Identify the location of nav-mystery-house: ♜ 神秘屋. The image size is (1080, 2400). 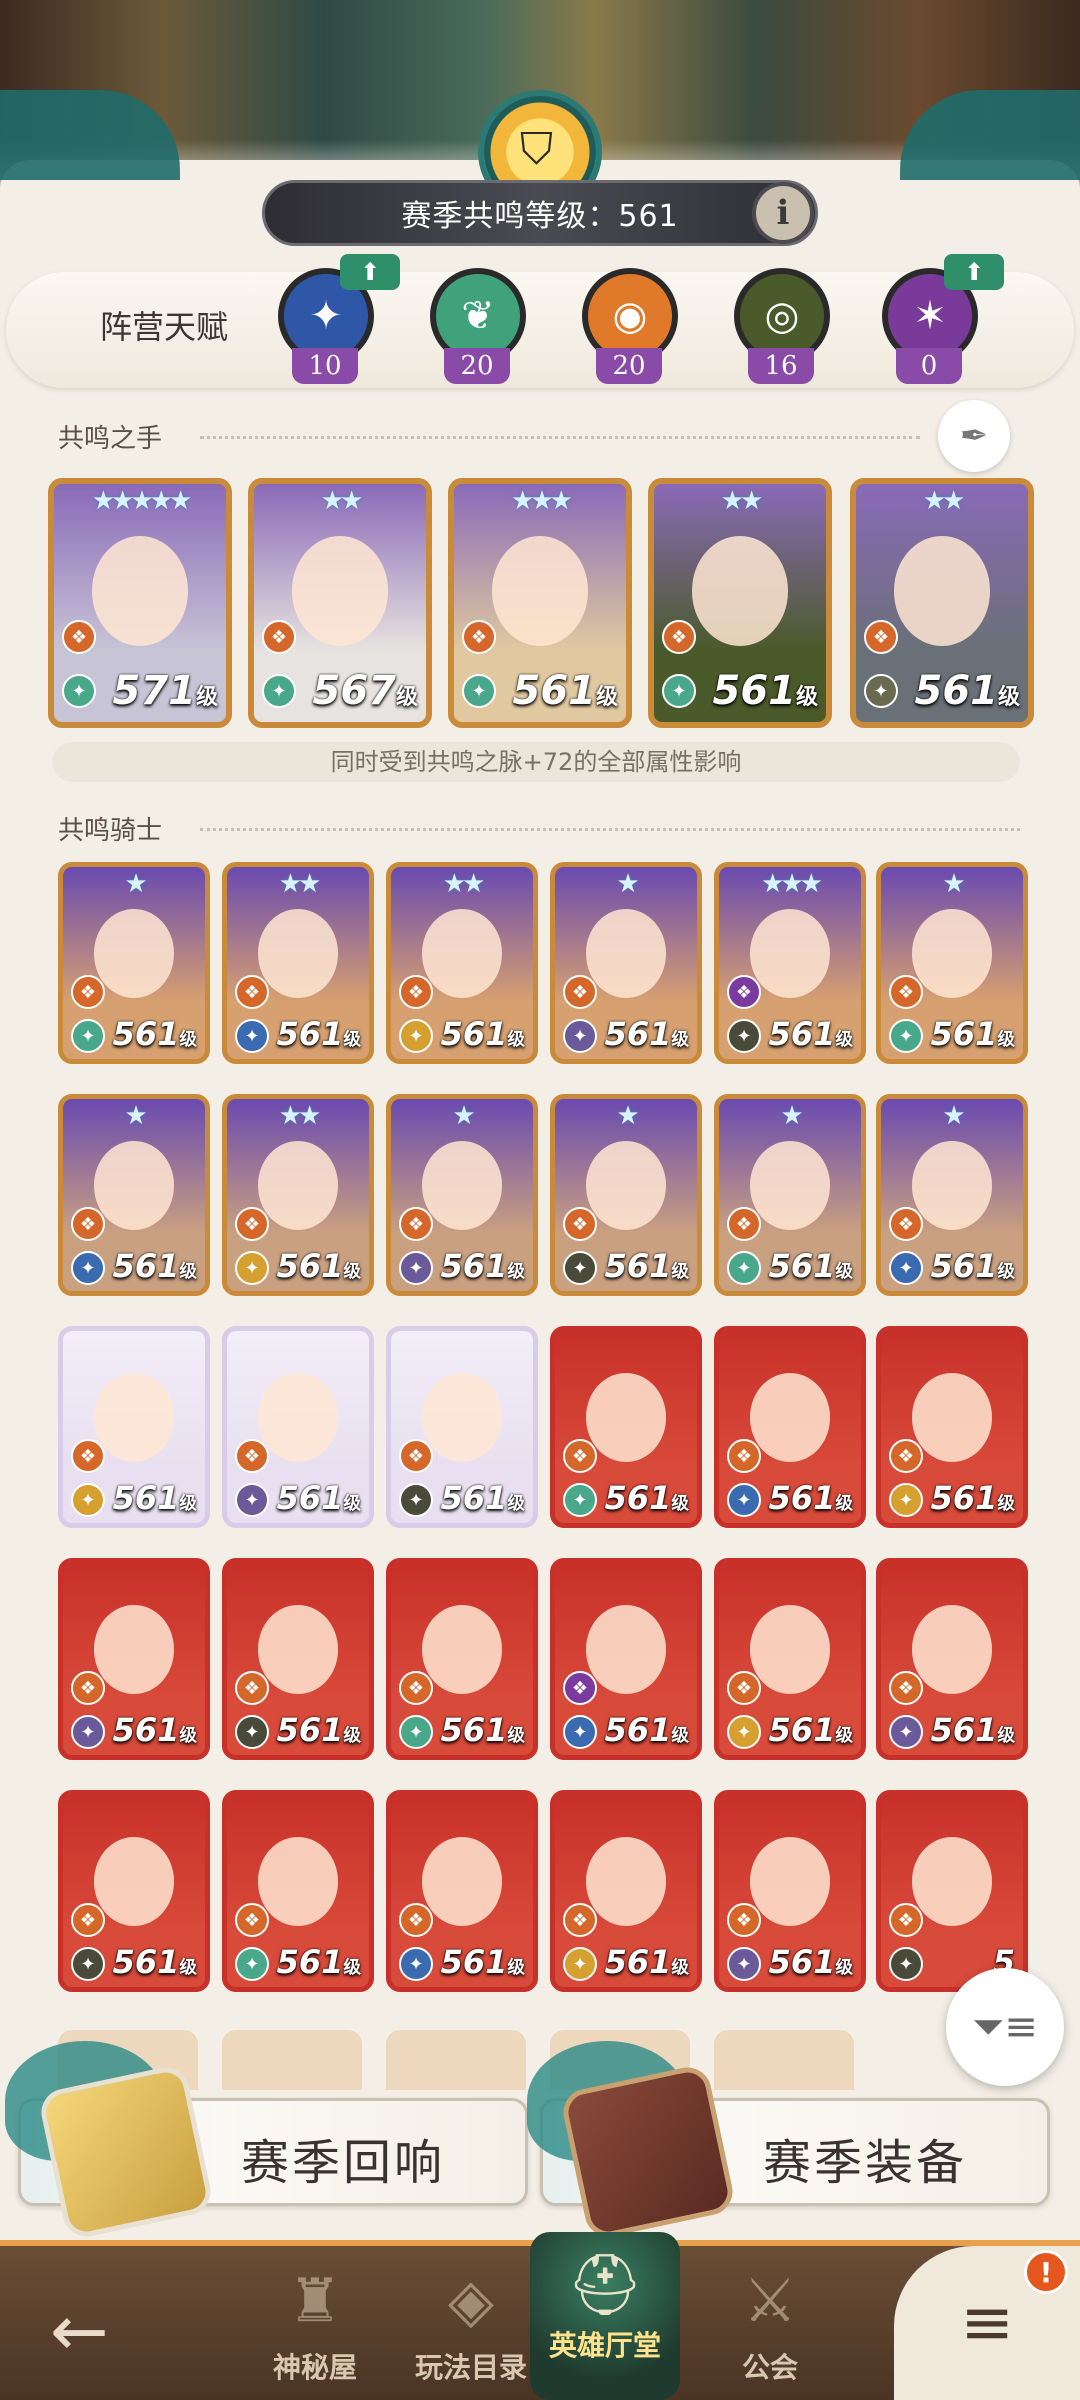
(315, 2326).